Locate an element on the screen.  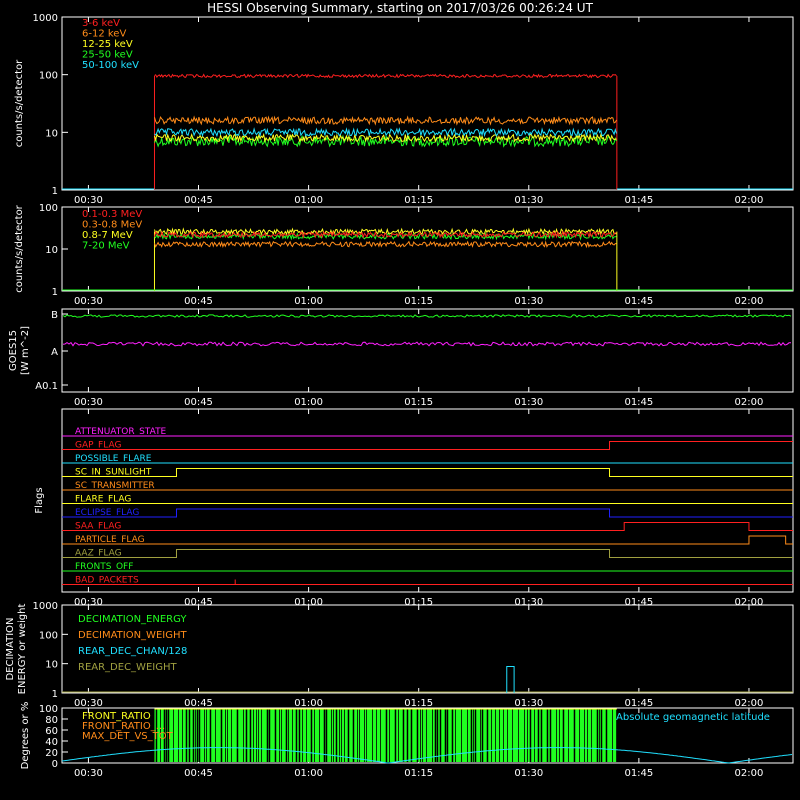
flag-line-SAA_FLAG is located at coordinates (427, 526).